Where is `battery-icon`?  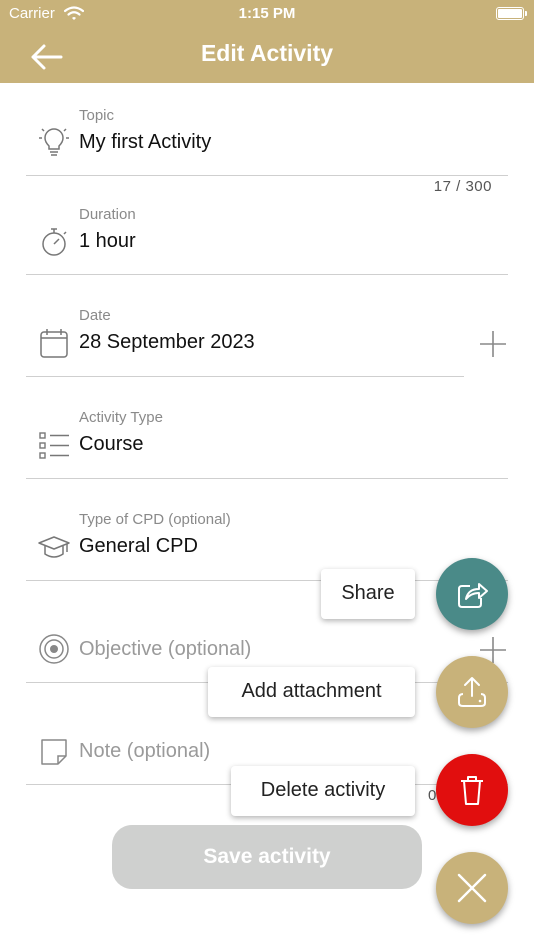
battery-icon is located at coordinates (511, 13).